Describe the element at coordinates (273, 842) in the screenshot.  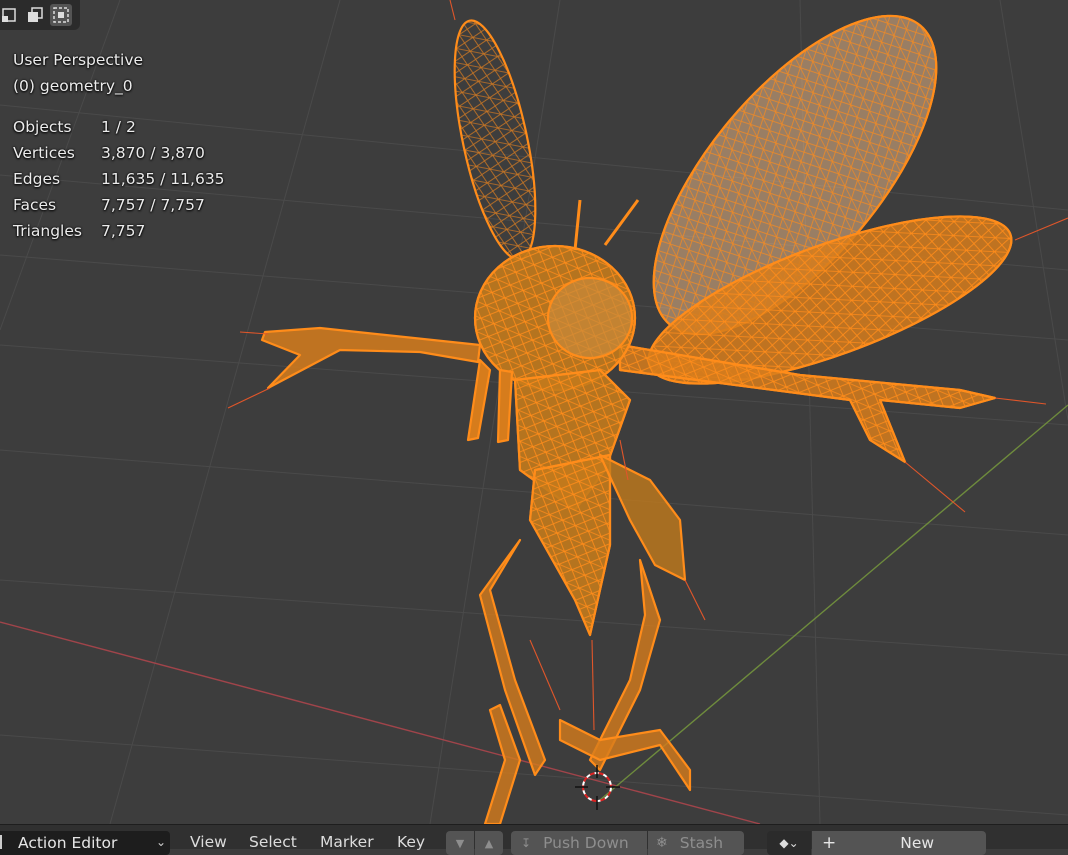
I see `menu-select: Select` at that location.